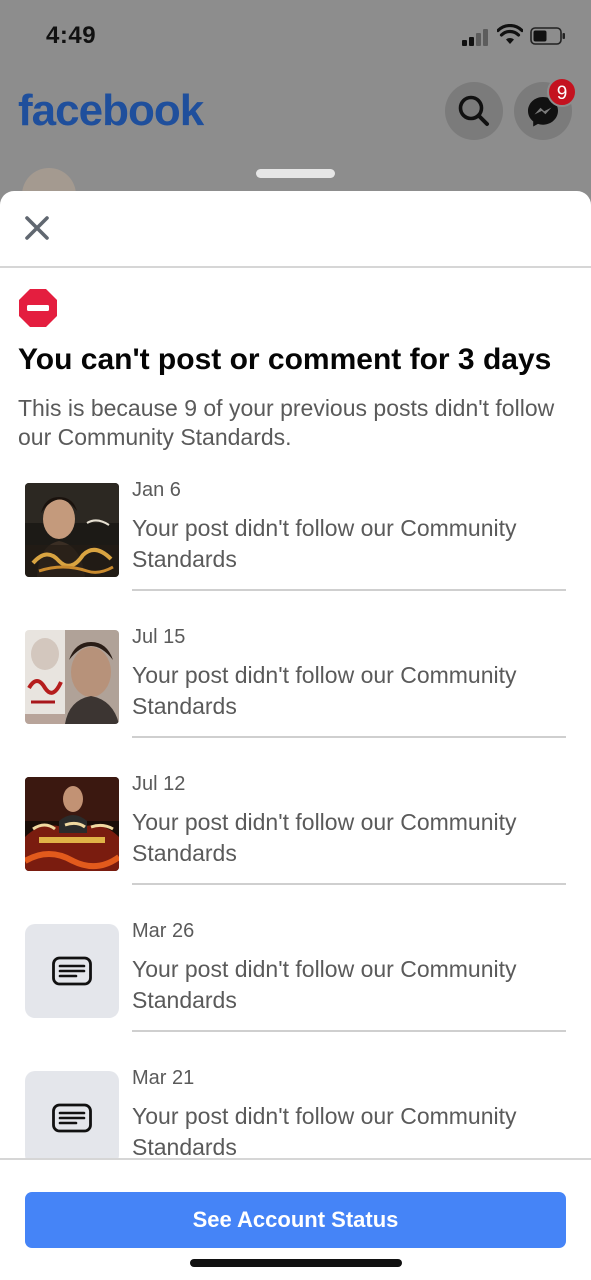 Image resolution: width=591 pixels, height=1280 pixels. What do you see at coordinates (159, 784) in the screenshot?
I see `item-date: Jul 12` at bounding box center [159, 784].